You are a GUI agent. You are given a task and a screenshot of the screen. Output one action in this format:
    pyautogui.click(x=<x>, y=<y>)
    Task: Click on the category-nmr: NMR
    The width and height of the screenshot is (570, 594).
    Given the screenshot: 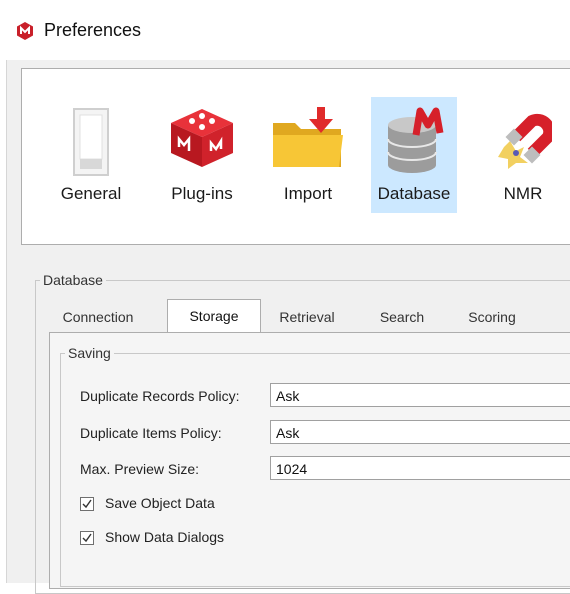 What is the action you would take?
    pyautogui.click(x=523, y=155)
    